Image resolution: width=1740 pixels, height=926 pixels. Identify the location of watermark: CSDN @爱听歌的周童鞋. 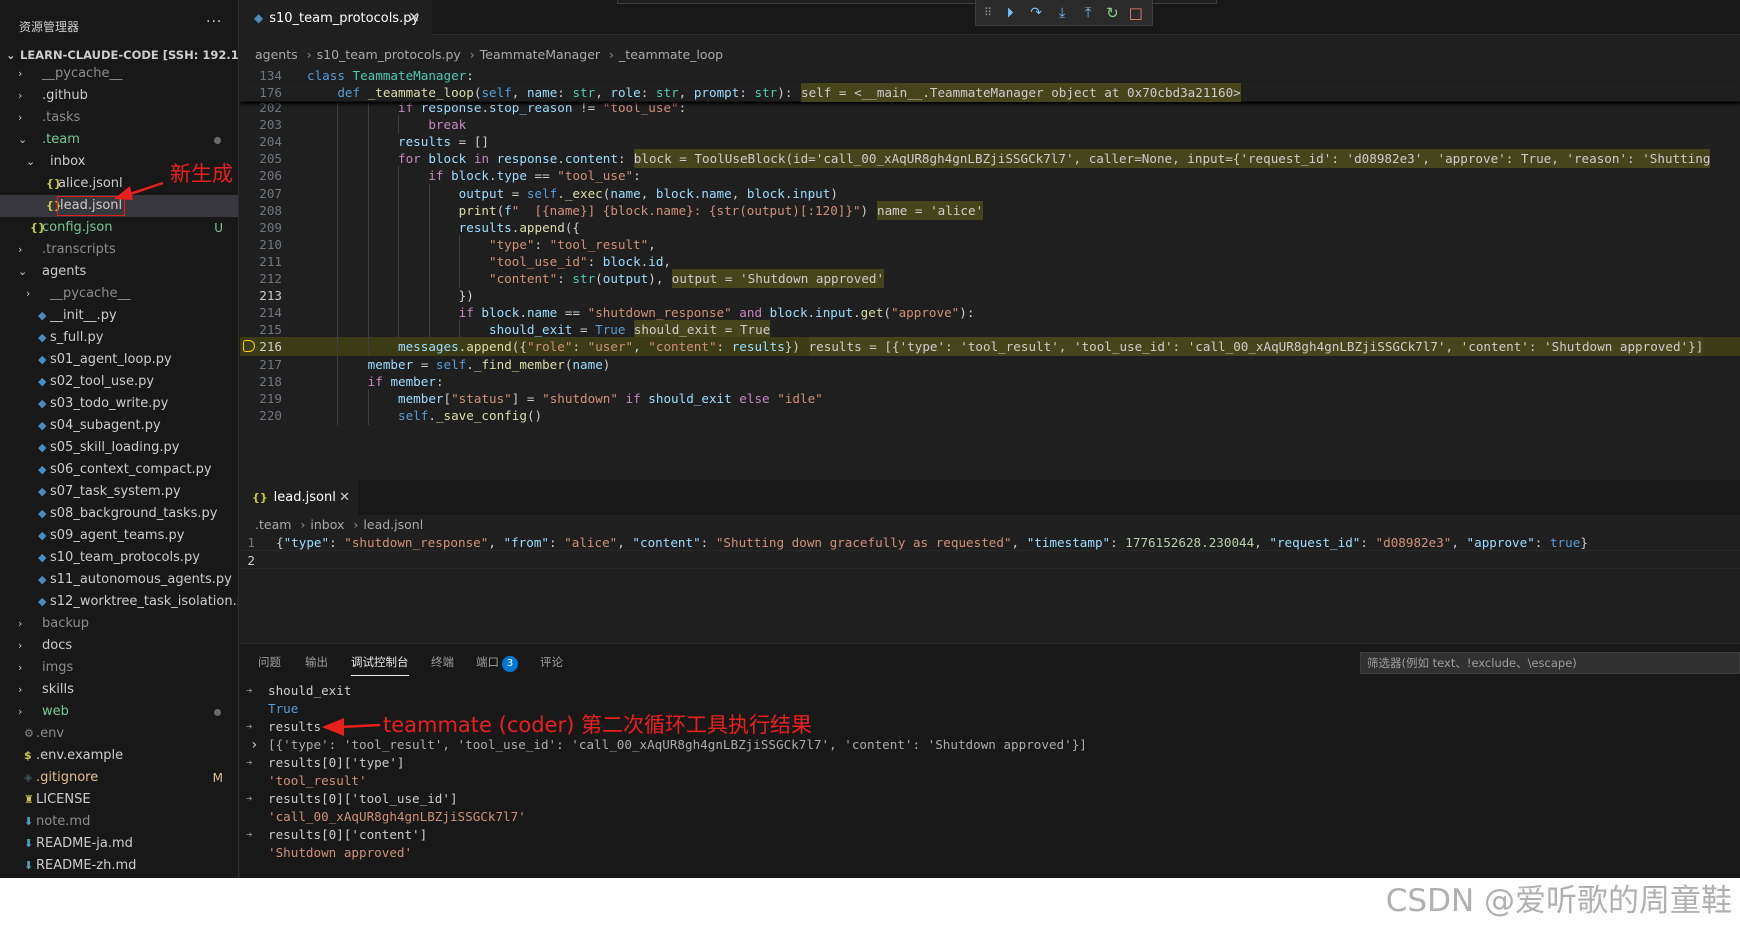
(1558, 901).